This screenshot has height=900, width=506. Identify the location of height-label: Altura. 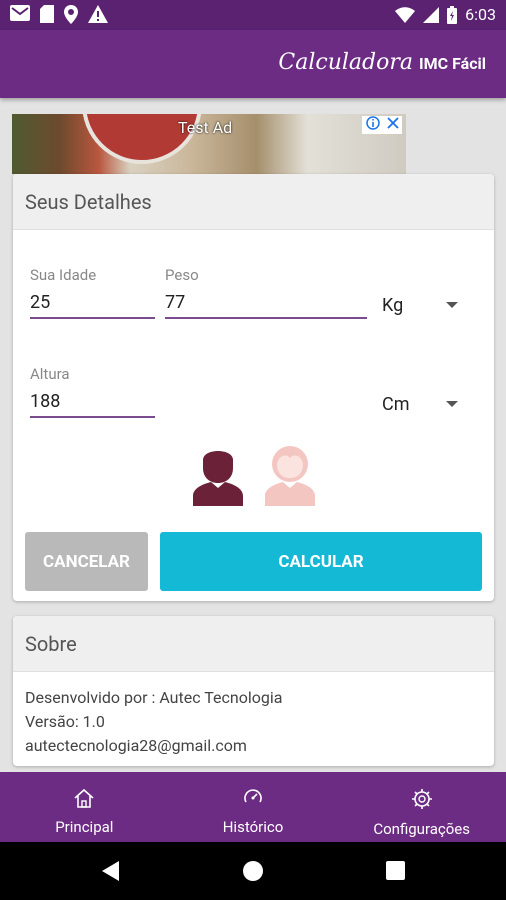
(50, 374).